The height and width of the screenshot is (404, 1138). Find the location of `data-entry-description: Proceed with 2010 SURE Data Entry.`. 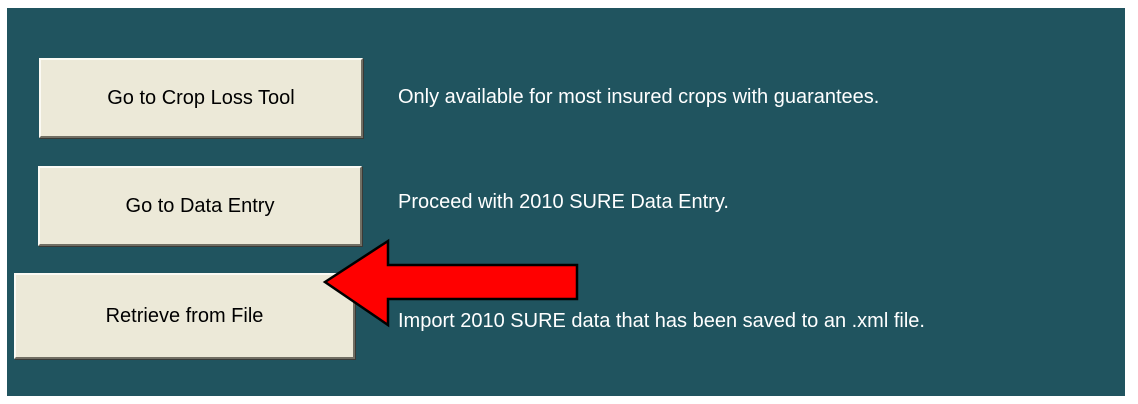

data-entry-description: Proceed with 2010 SURE Data Entry. is located at coordinates (563, 202).